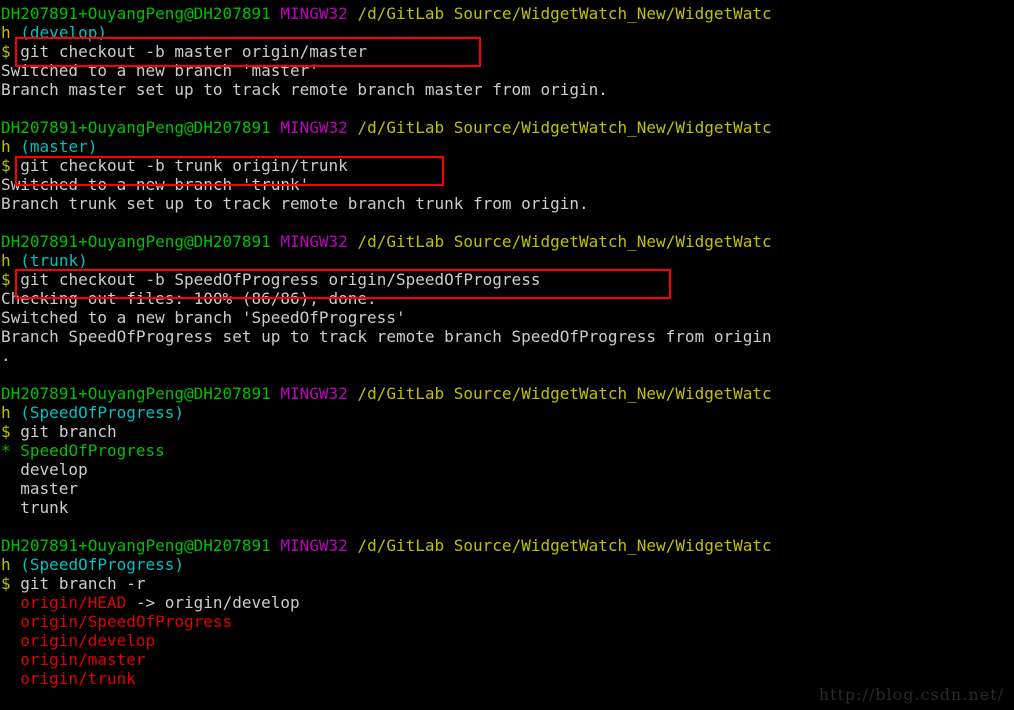 The image size is (1014, 710). What do you see at coordinates (68, 431) in the screenshot?
I see `command-text: git branch` at bounding box center [68, 431].